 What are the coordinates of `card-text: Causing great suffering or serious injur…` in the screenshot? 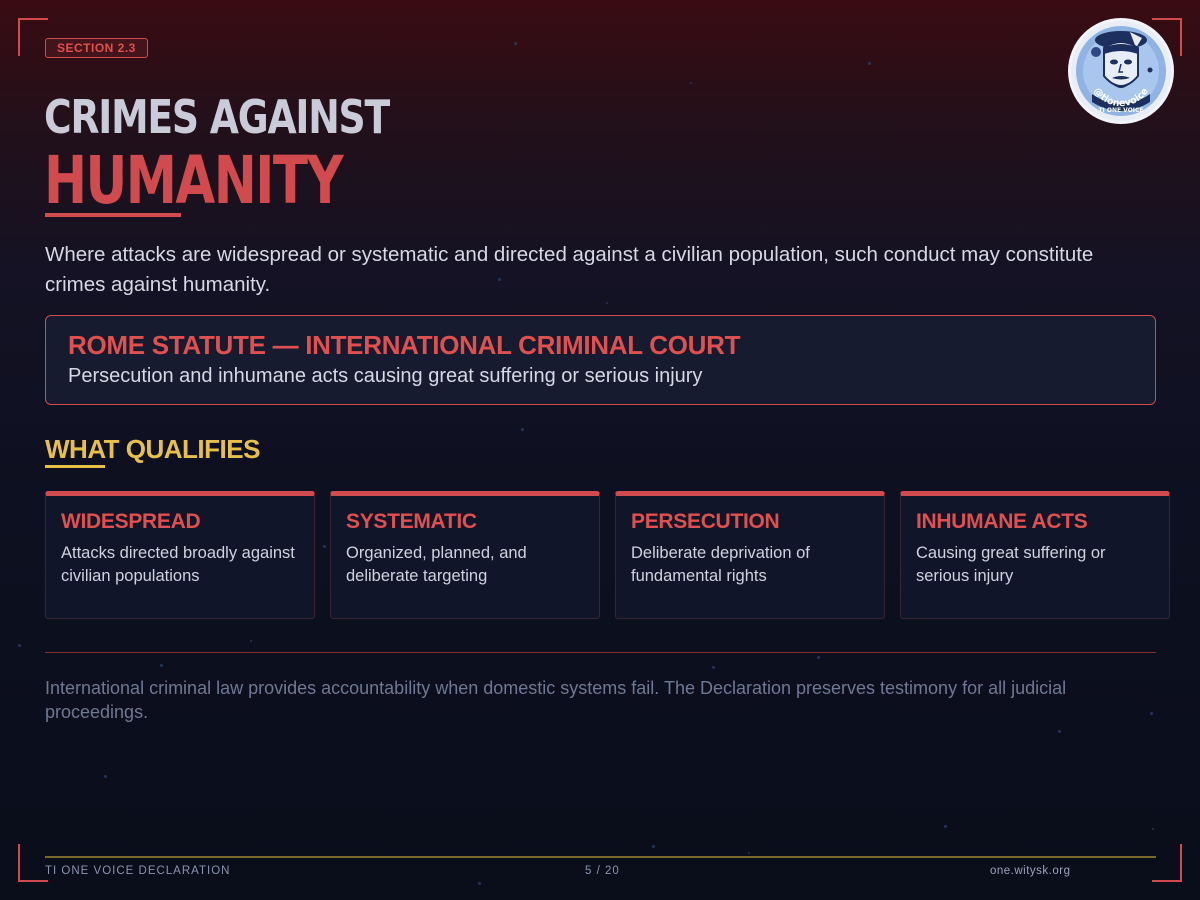 It's located at (1011, 564).